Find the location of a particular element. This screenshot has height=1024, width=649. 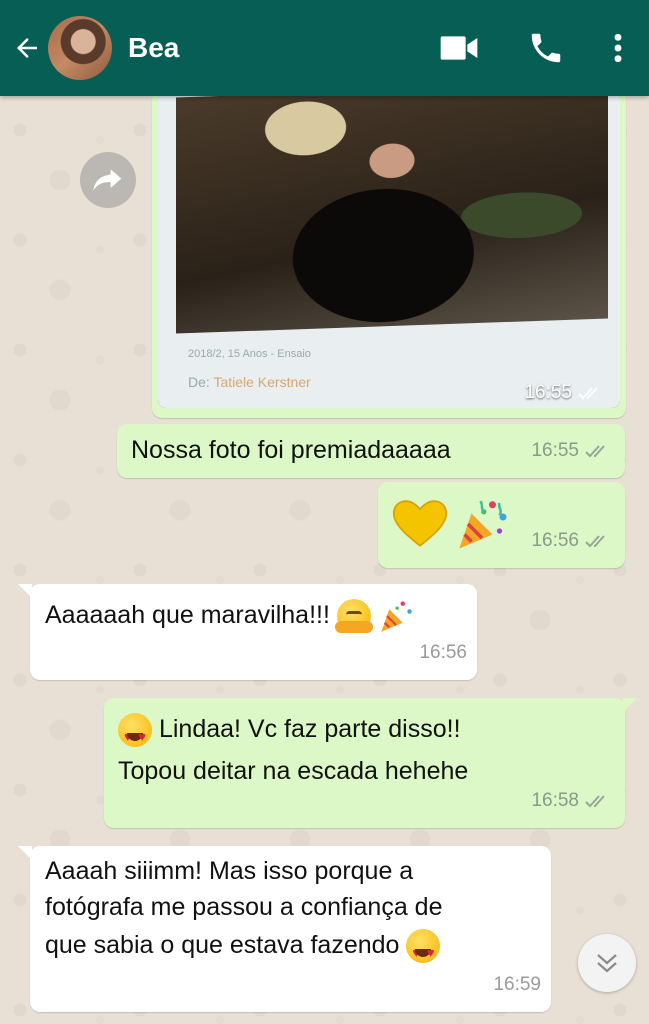

voice-call-icon is located at coordinates (546, 48).